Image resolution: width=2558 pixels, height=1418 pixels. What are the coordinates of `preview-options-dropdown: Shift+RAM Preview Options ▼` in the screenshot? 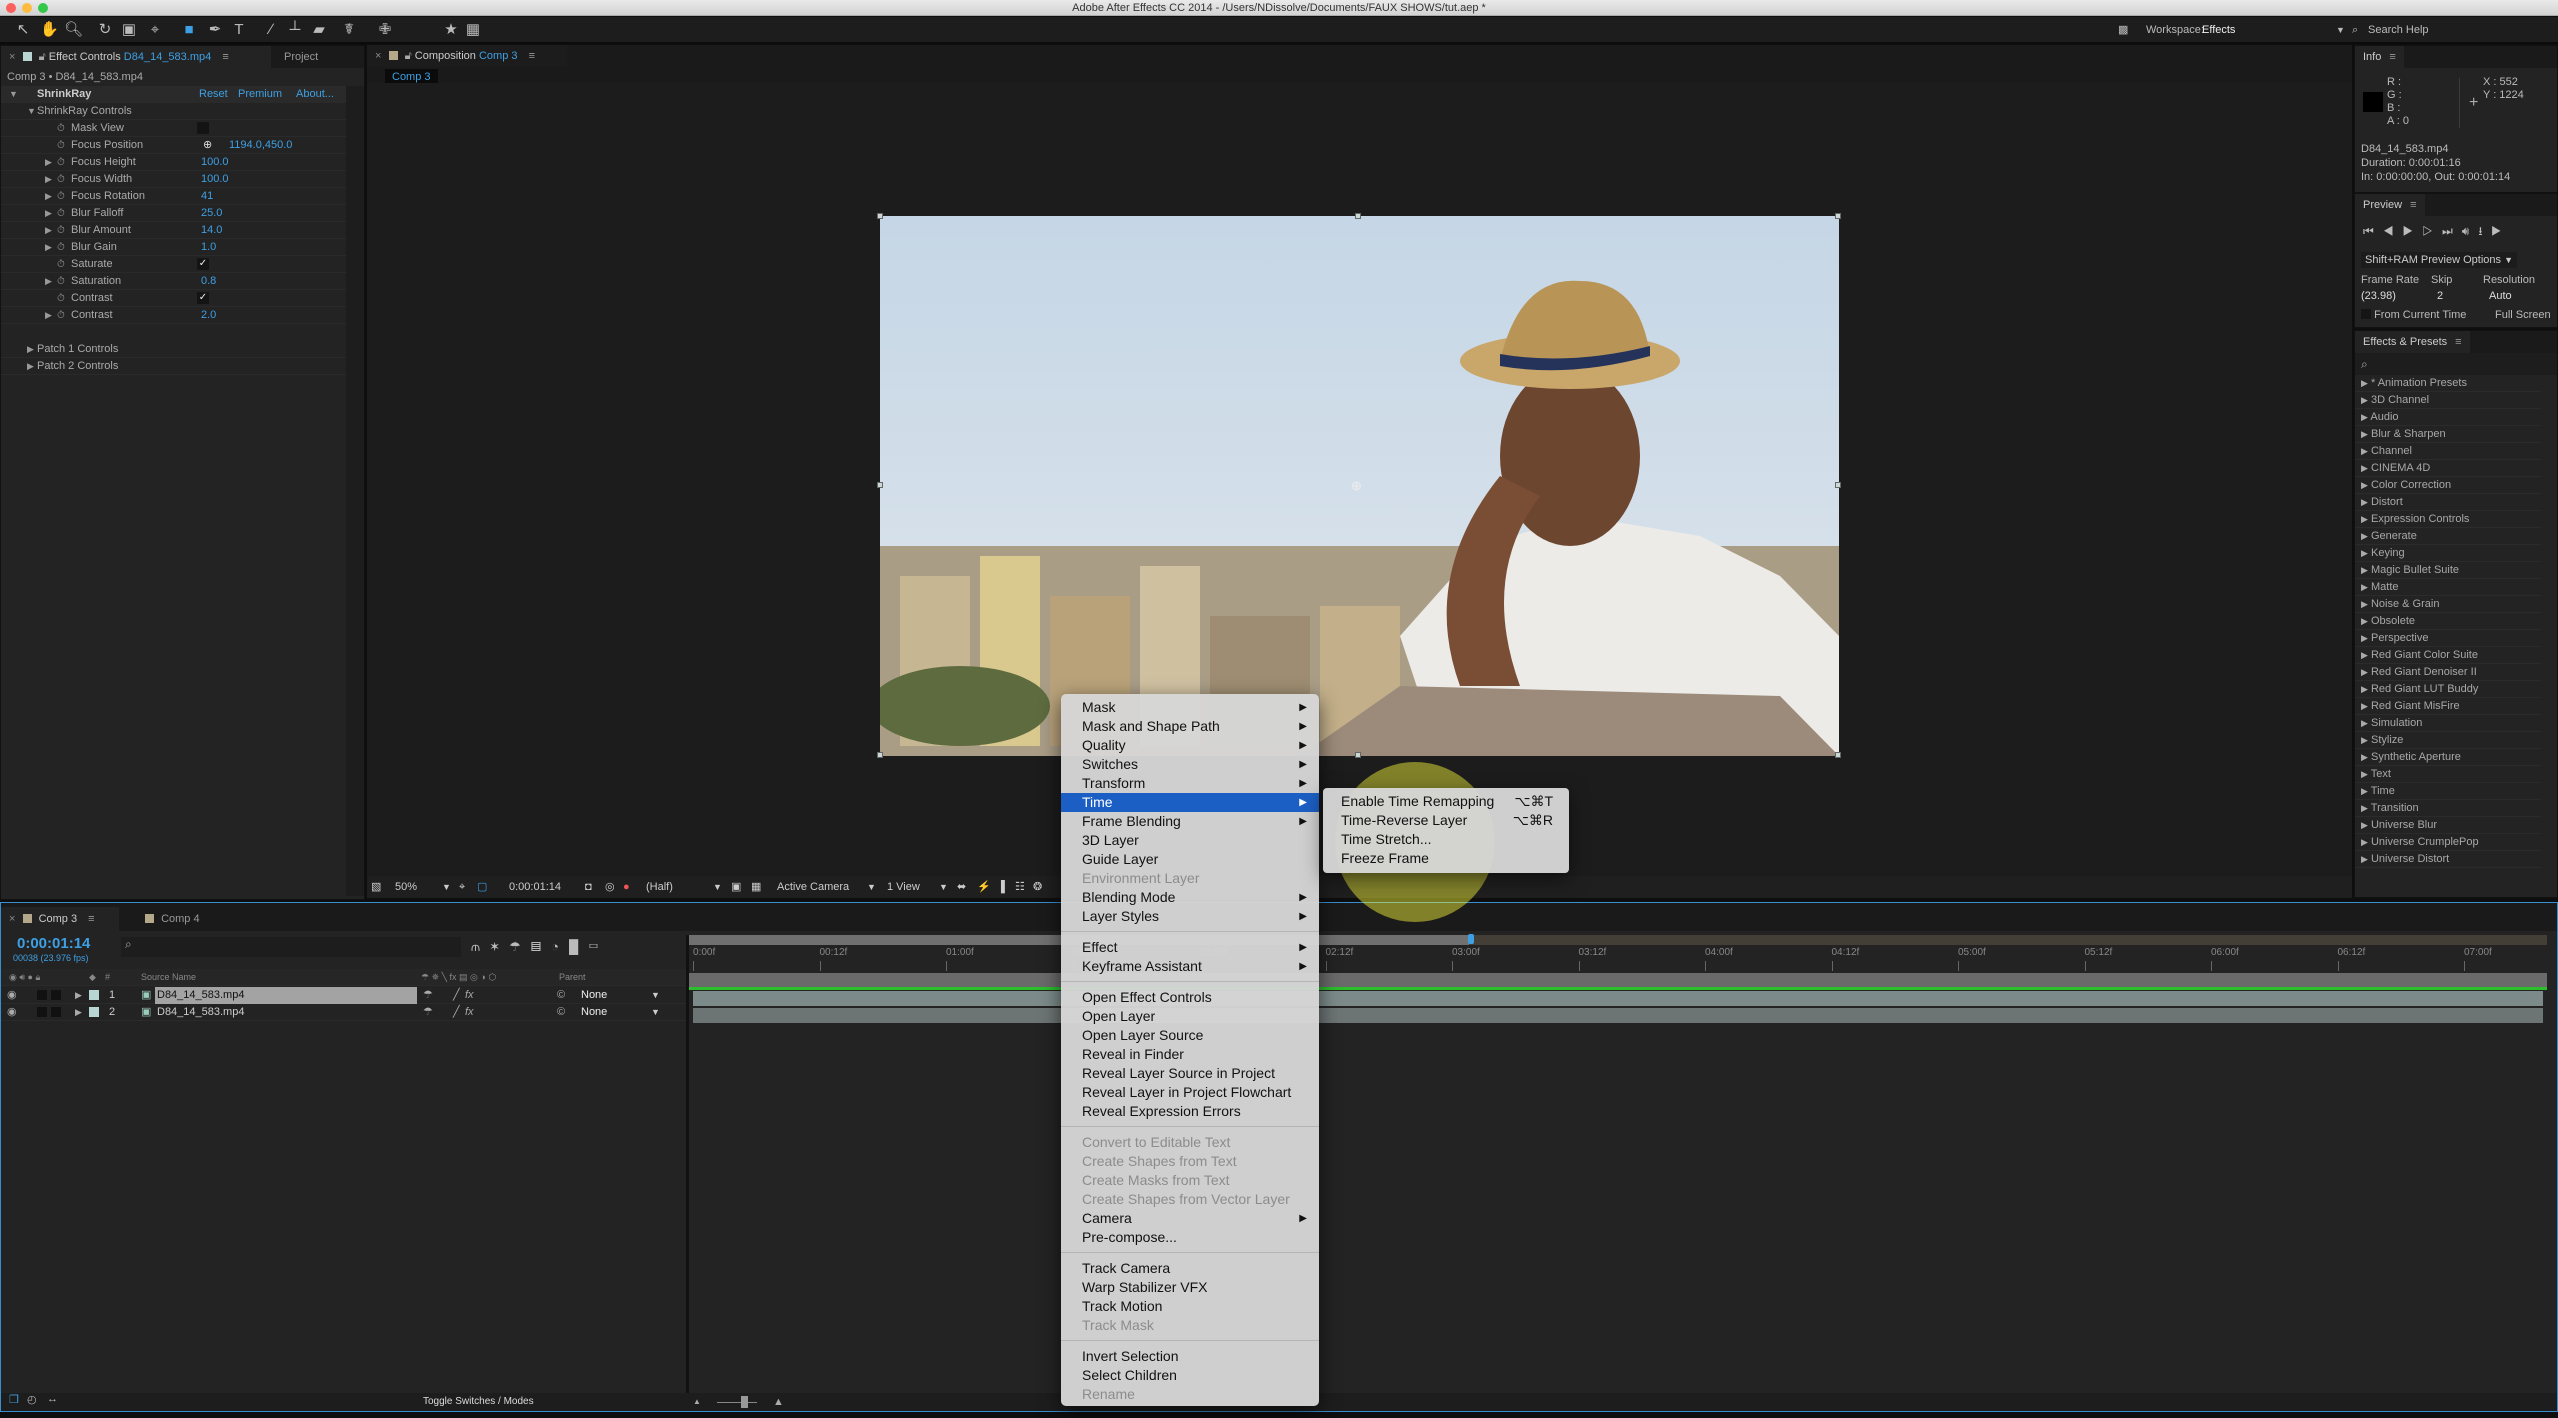 It's located at (2439, 260).